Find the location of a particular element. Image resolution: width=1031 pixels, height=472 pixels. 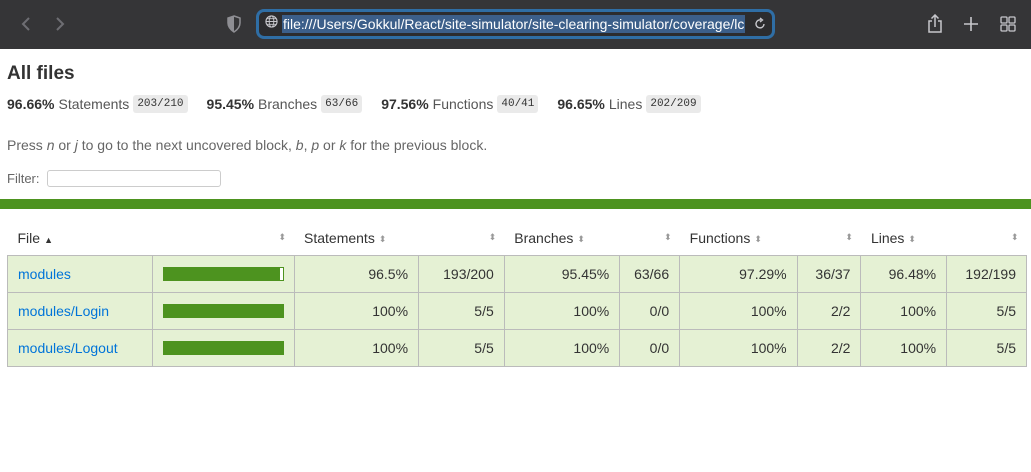

filter-row: Filter: is located at coordinates (114, 178).